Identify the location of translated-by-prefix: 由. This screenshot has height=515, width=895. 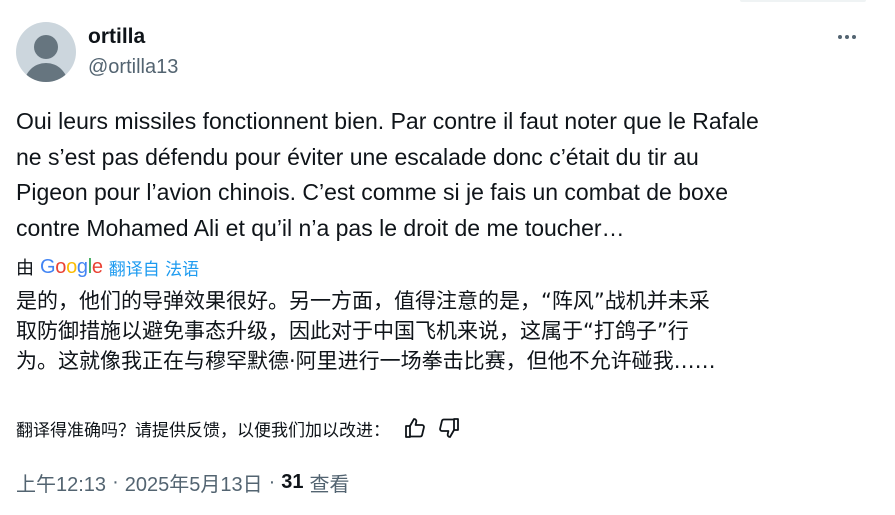
(25, 268).